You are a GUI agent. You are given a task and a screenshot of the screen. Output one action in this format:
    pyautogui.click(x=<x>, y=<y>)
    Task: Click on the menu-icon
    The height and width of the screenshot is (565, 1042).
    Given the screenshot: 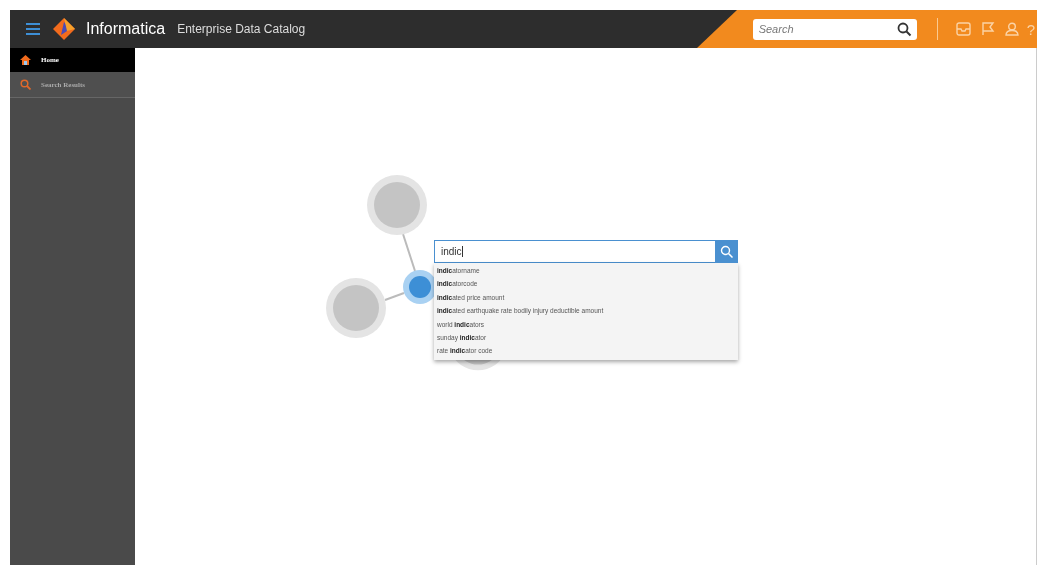 What is the action you would take?
    pyautogui.click(x=33, y=29)
    